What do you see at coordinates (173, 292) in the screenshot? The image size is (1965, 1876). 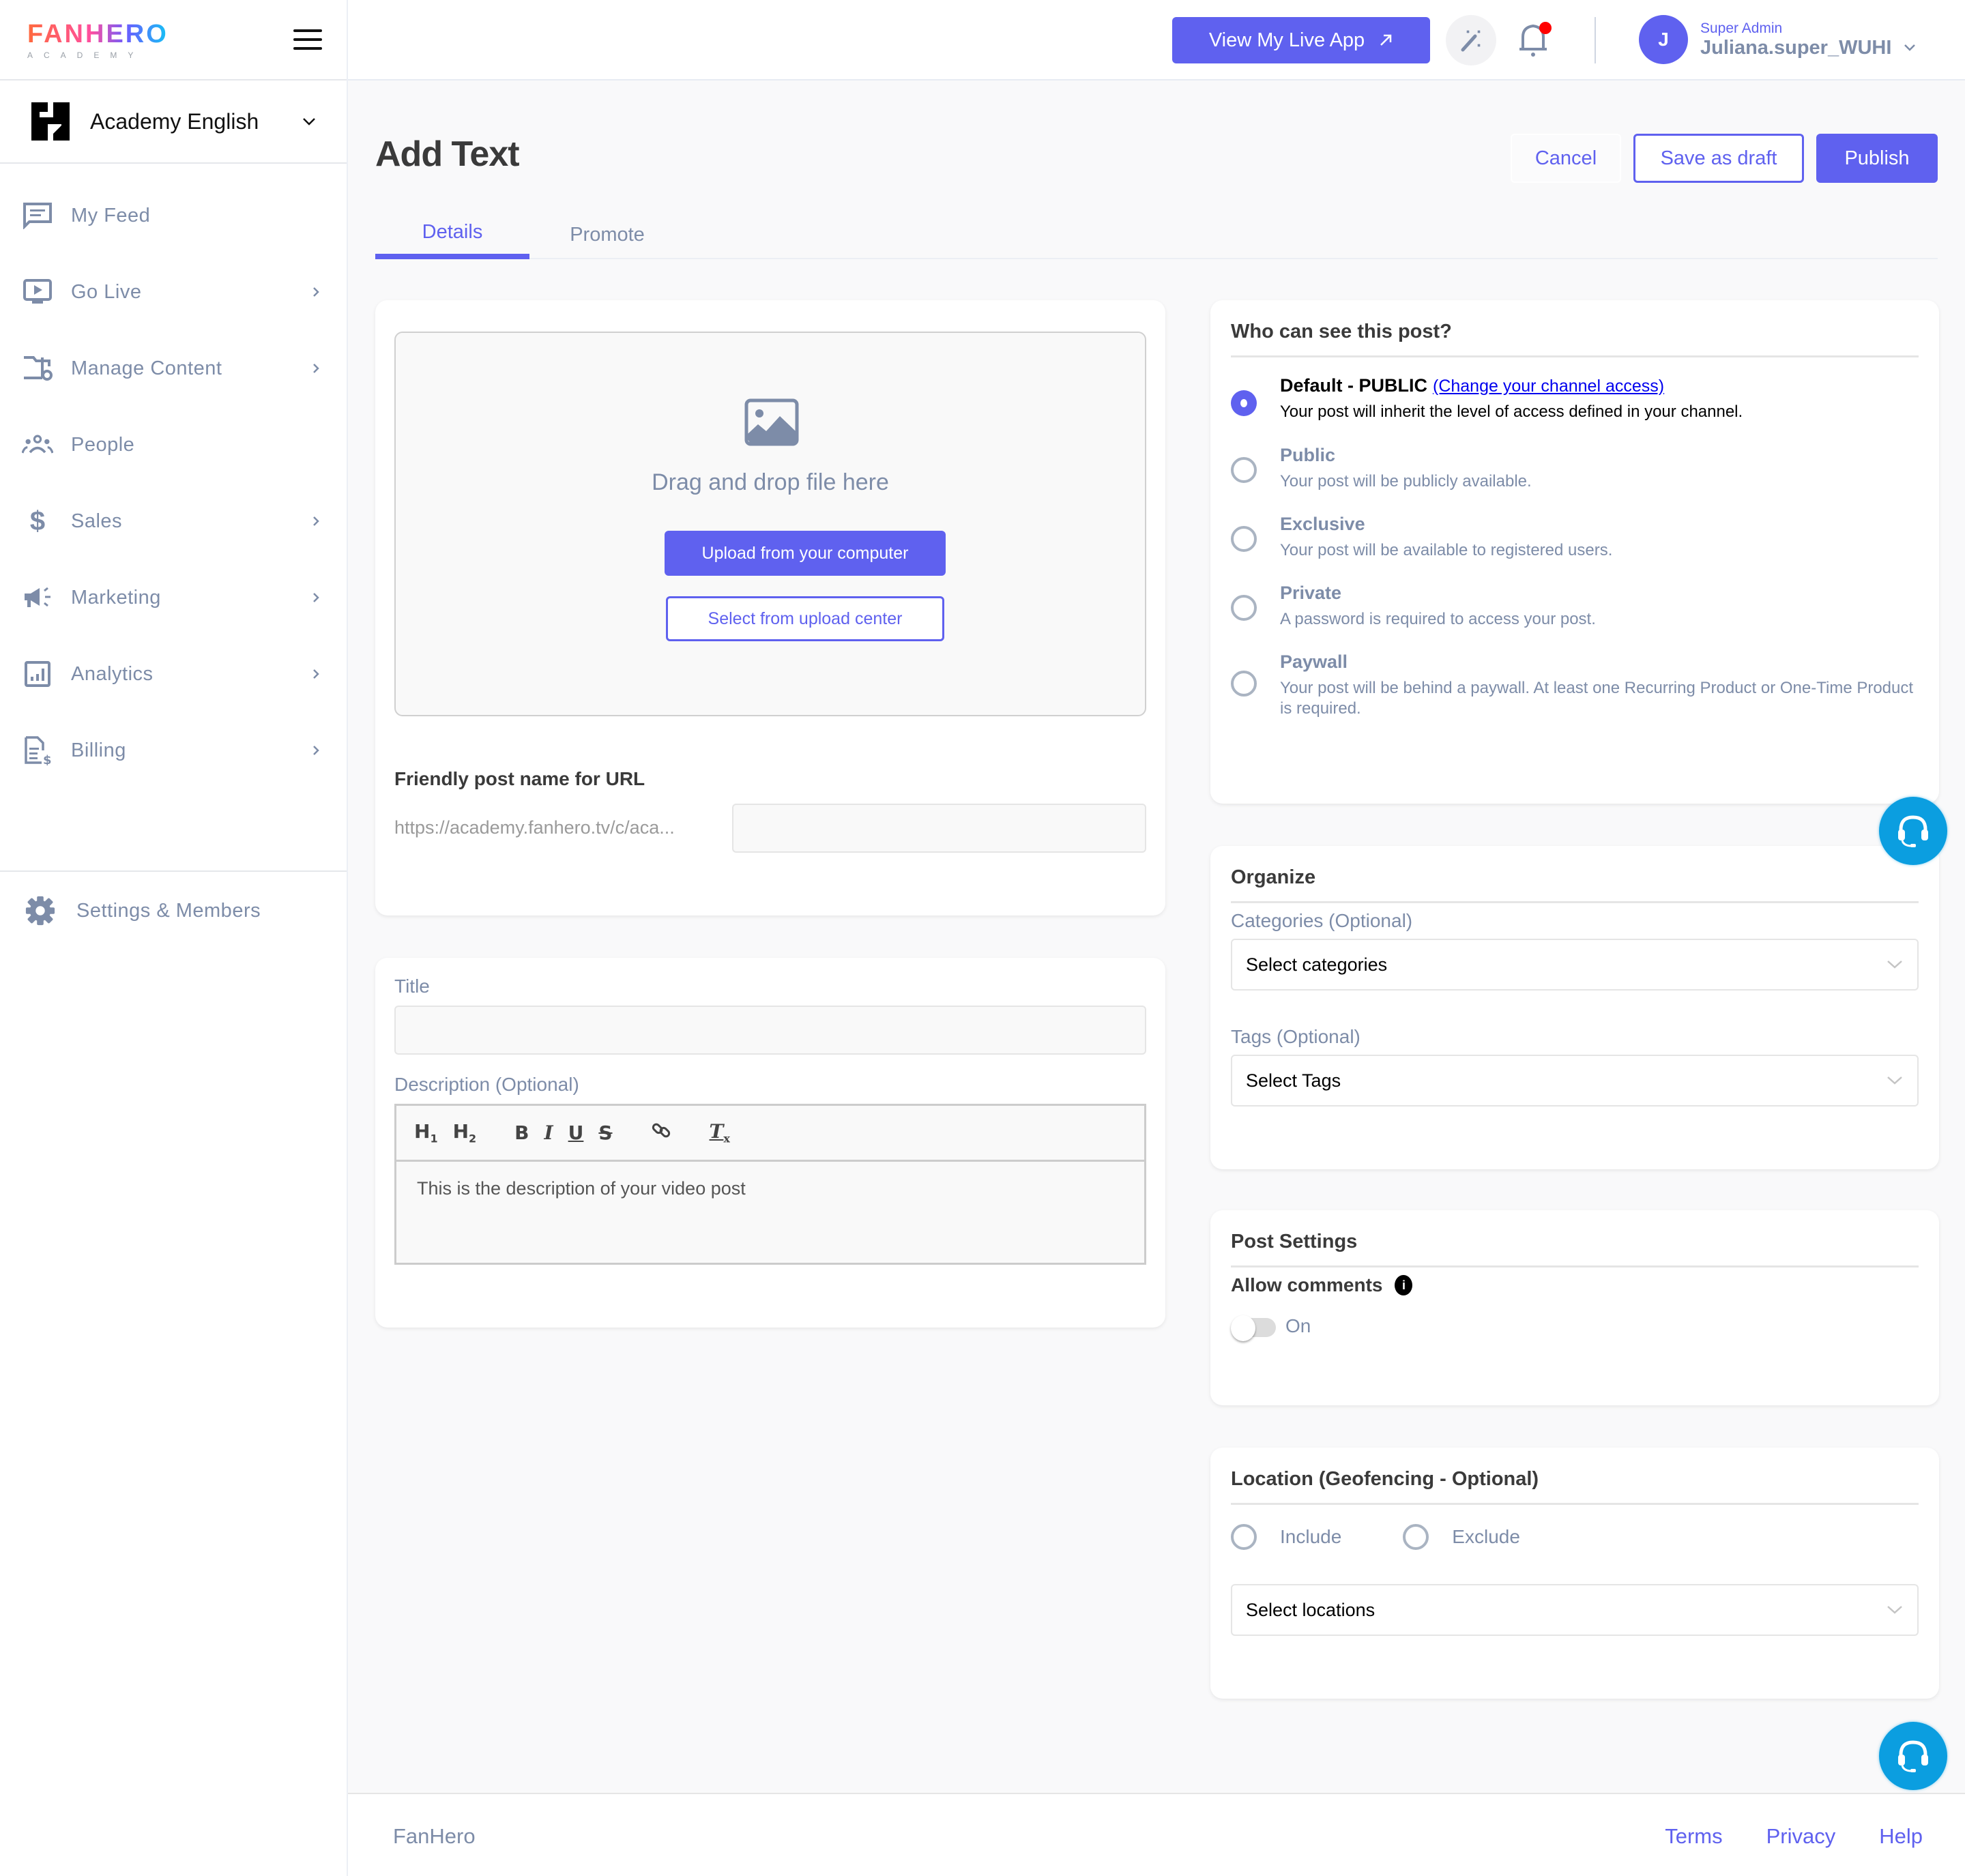 I see `sidebar-item-go-live: Go Live` at bounding box center [173, 292].